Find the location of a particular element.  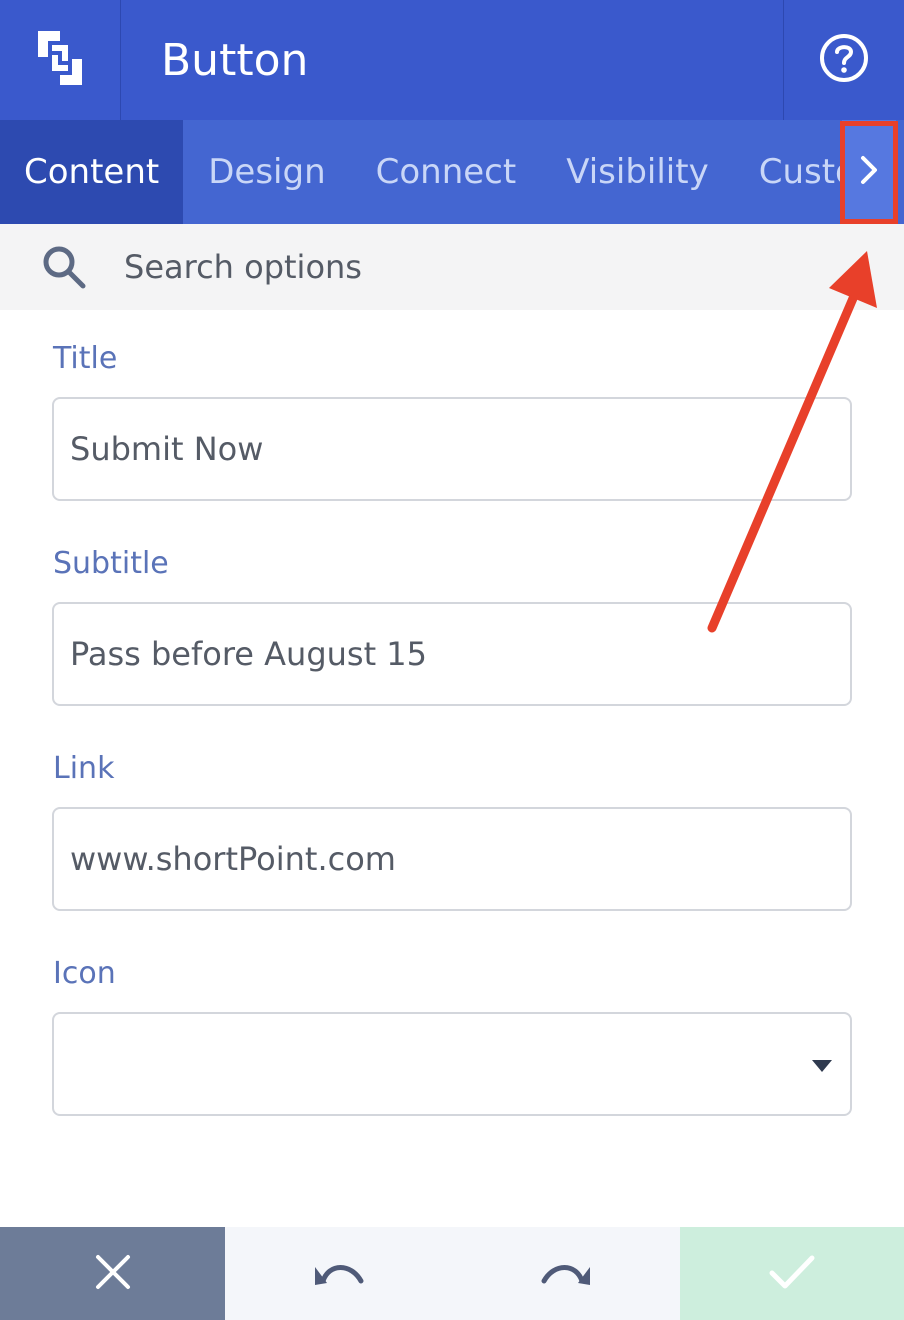

help-icon is located at coordinates (844, 60).